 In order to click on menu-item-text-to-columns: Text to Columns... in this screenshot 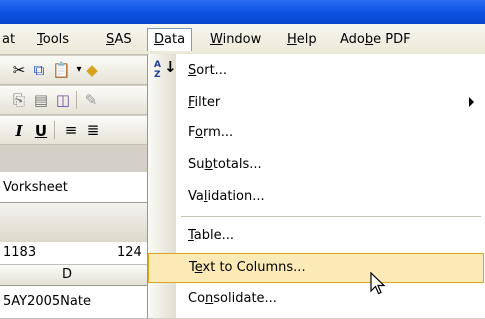, I will do `click(316, 268)`.